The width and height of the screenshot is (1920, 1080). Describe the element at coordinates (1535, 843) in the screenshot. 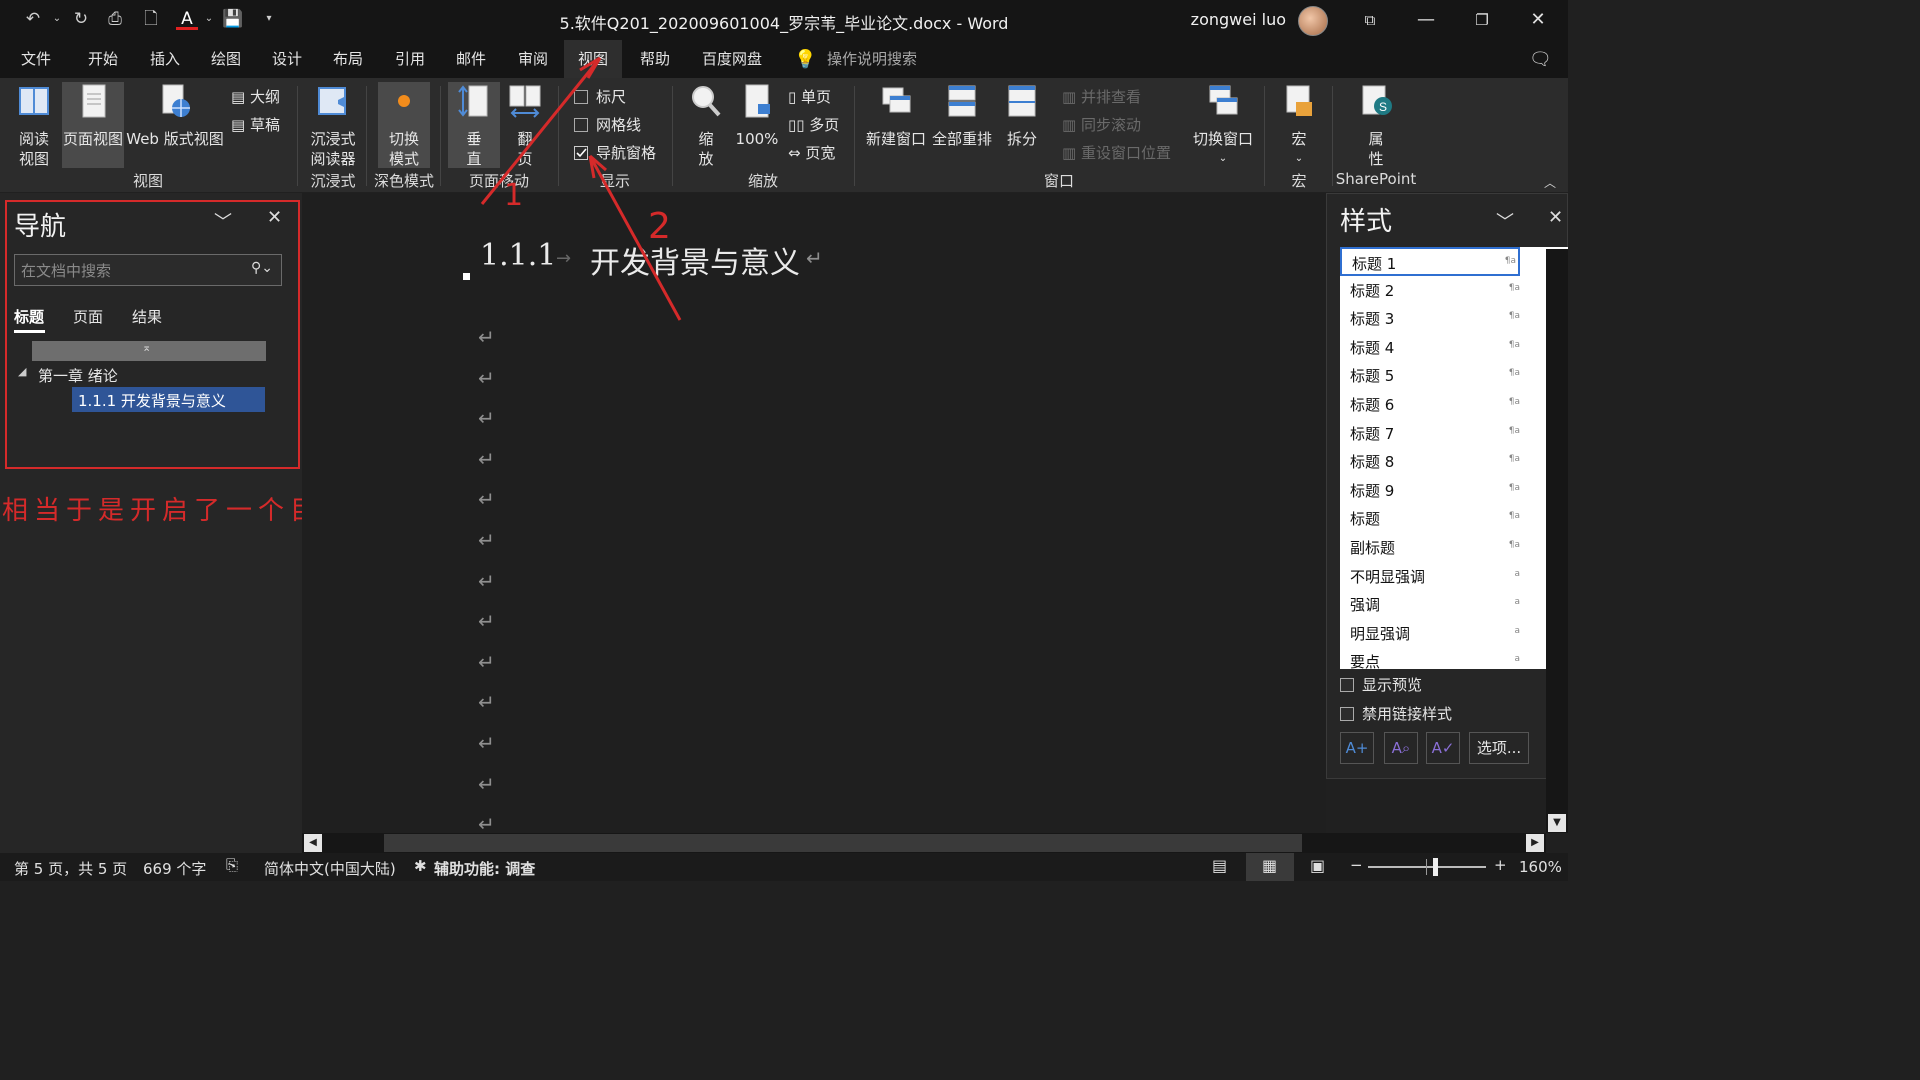

I see `scroll-right-icon: ▶` at that location.